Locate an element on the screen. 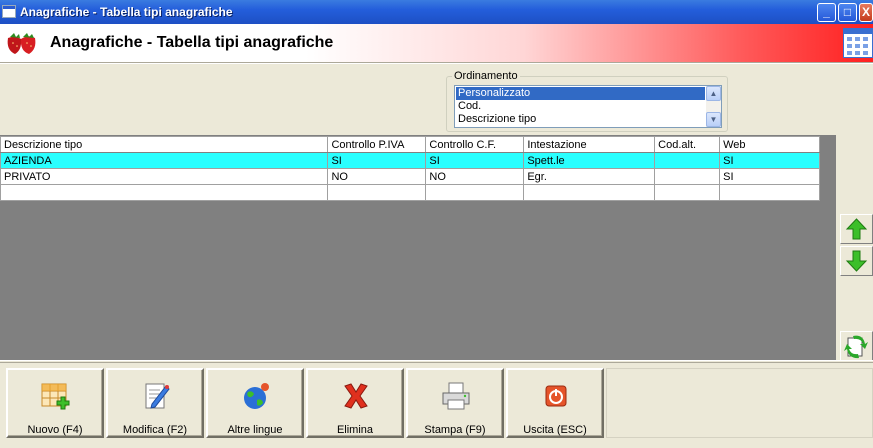 The height and width of the screenshot is (448, 873). header-band: Anagrafiche - Tabella tipi anagrafiche is located at coordinates (436, 43).